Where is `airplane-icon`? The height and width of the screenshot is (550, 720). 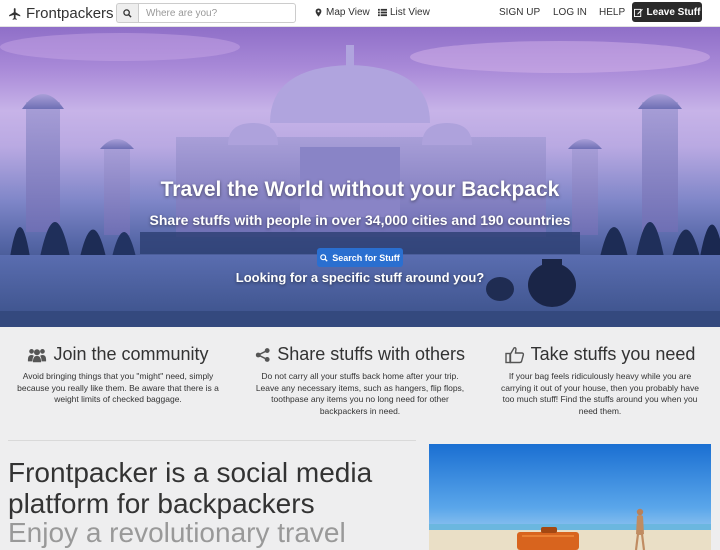
airplane-icon is located at coordinates (15, 13).